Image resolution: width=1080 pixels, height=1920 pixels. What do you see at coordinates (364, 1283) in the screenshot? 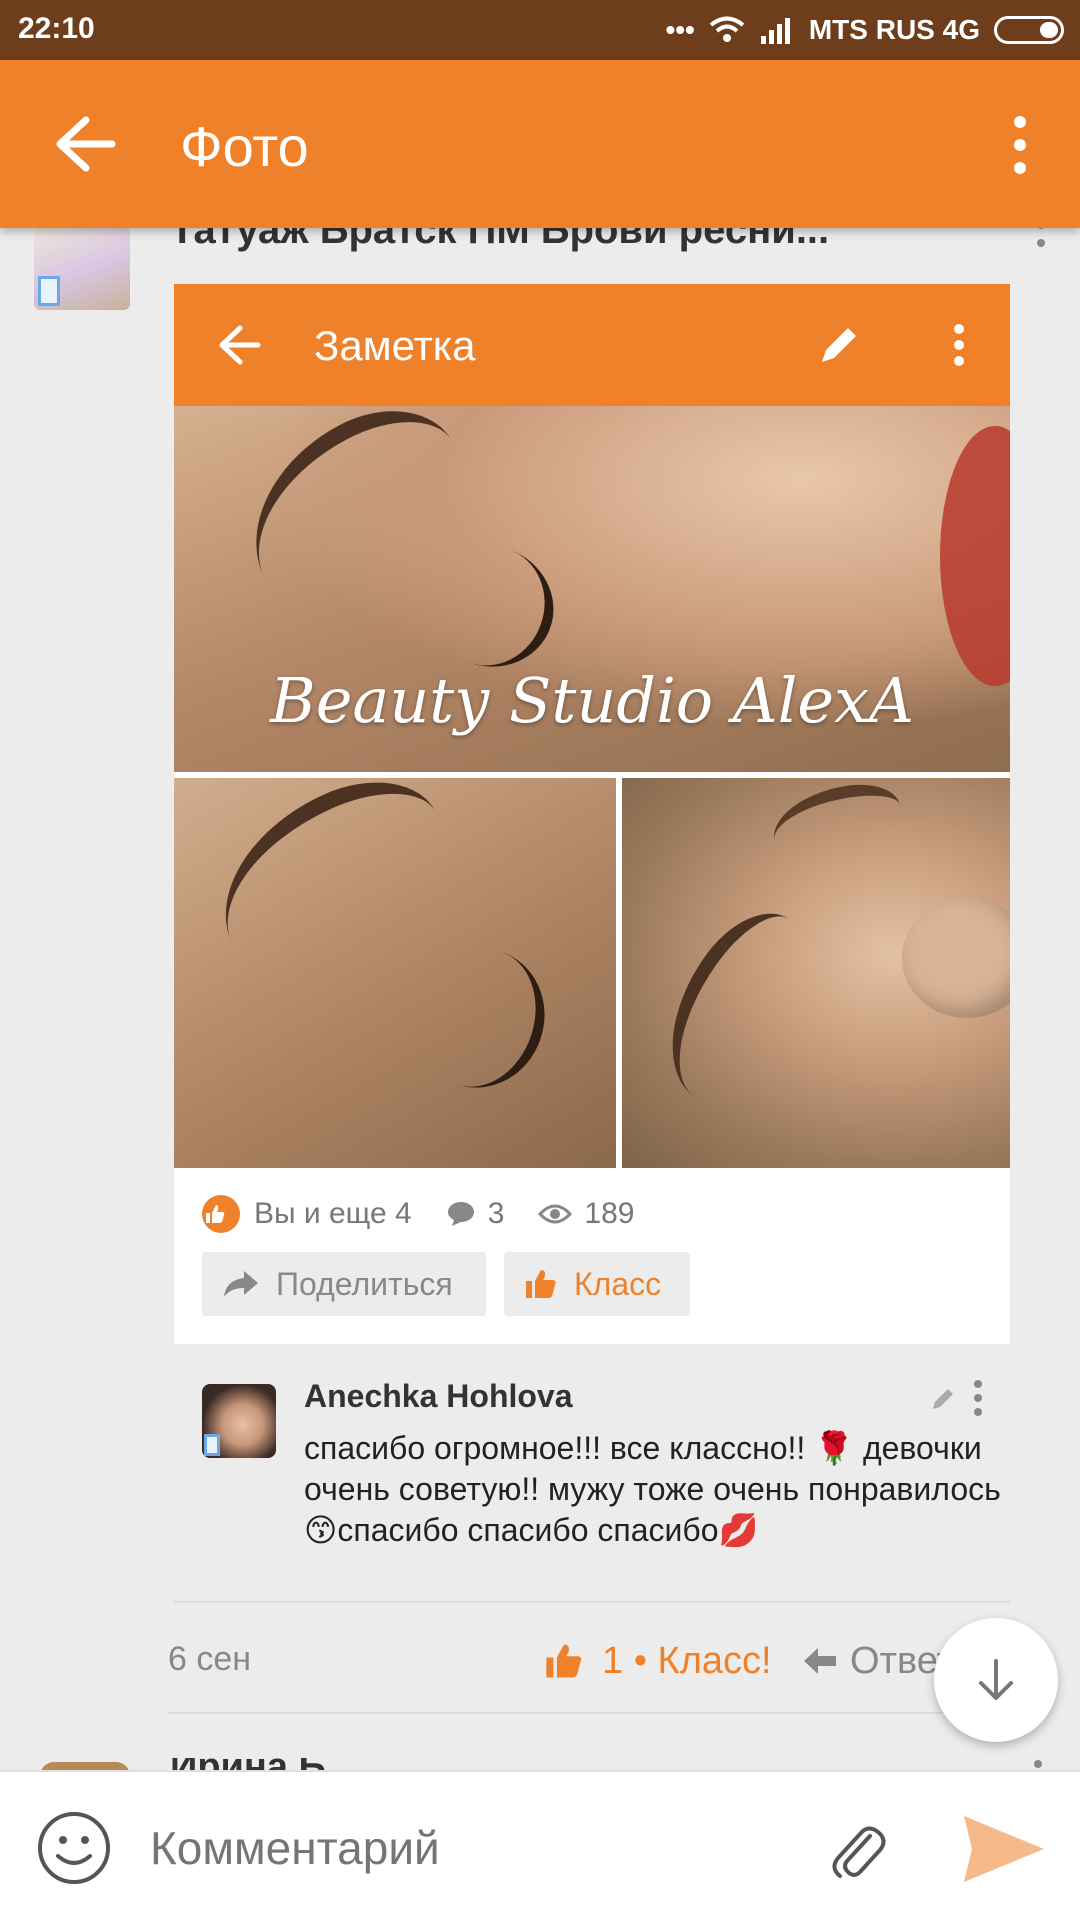
I see `share-label: Поделиться` at bounding box center [364, 1283].